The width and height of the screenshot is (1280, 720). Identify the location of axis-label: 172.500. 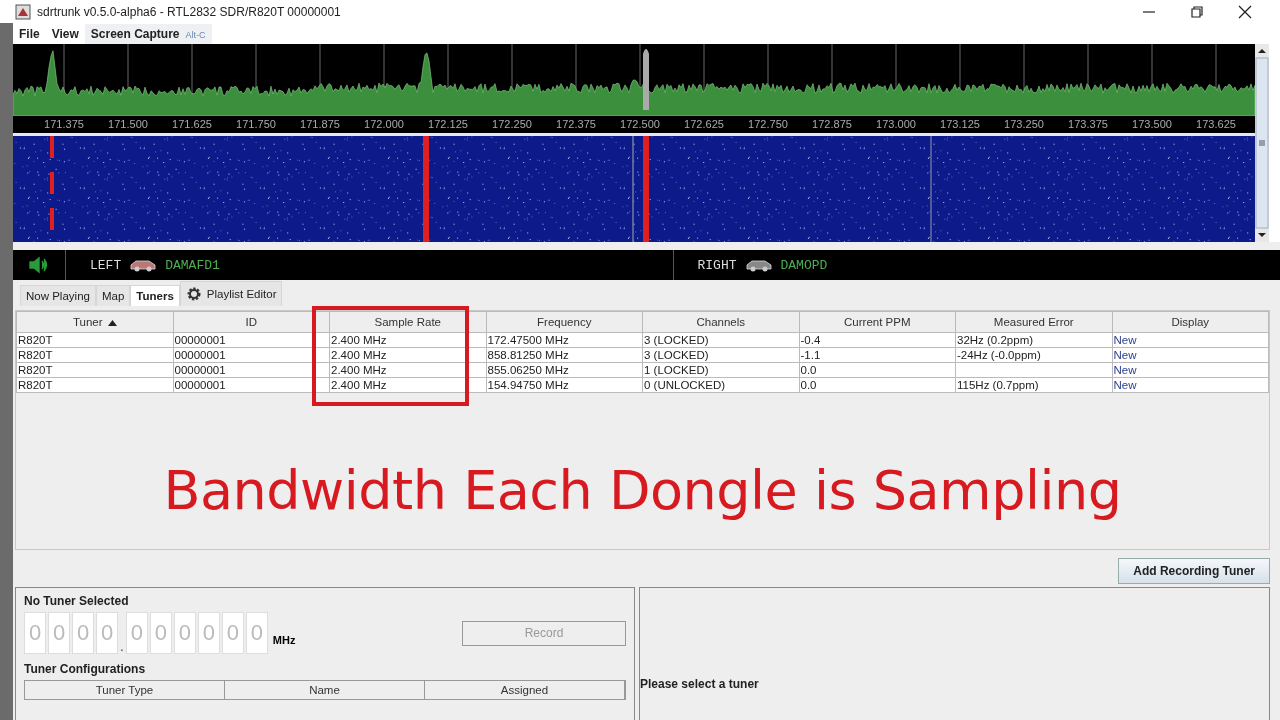
(640, 124).